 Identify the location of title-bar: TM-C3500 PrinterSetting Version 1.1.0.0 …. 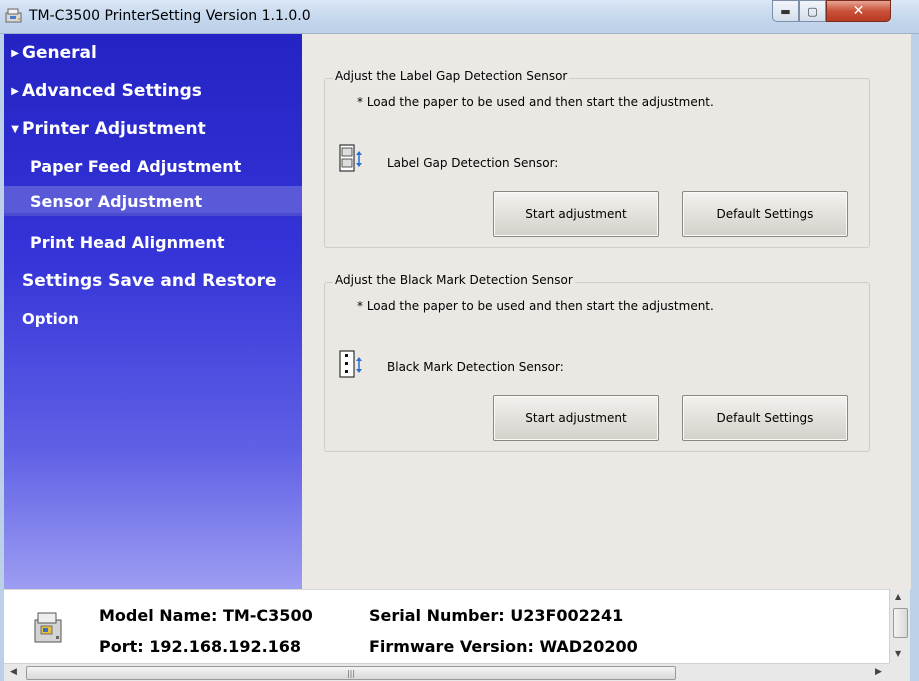
(459, 17).